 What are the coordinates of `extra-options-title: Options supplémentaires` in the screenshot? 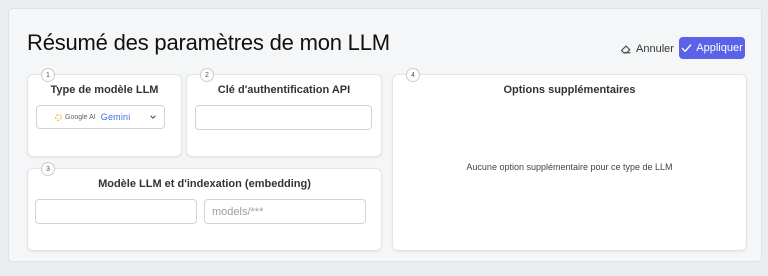 It's located at (569, 90).